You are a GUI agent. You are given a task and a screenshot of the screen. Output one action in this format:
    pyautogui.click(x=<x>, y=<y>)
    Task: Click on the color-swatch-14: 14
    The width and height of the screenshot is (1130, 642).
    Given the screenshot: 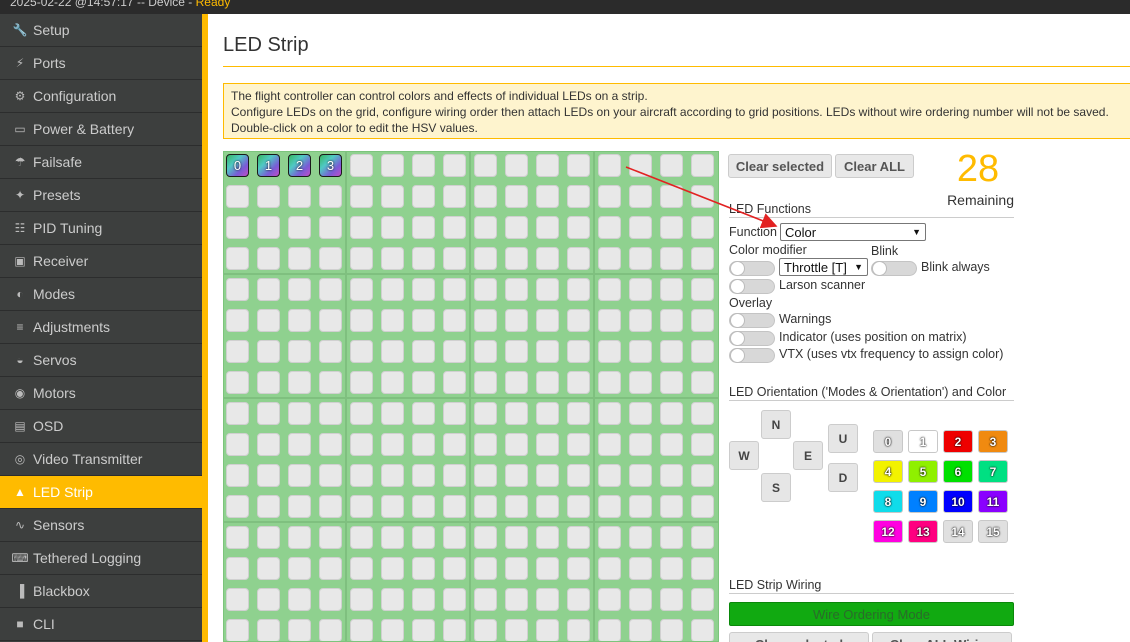 What is the action you would take?
    pyautogui.click(x=958, y=531)
    